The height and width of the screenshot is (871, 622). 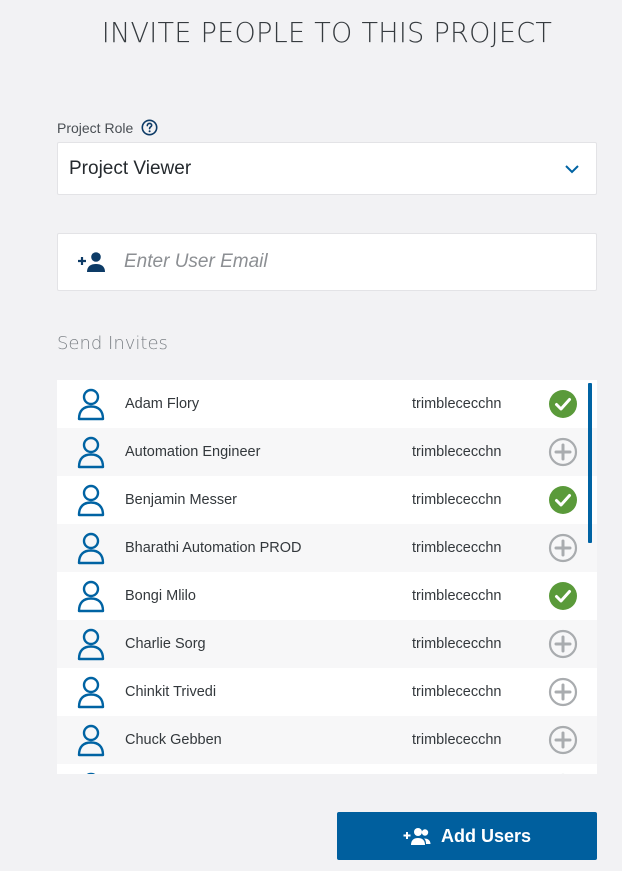 What do you see at coordinates (95, 127) in the screenshot?
I see `project-role-label-text: Project Role` at bounding box center [95, 127].